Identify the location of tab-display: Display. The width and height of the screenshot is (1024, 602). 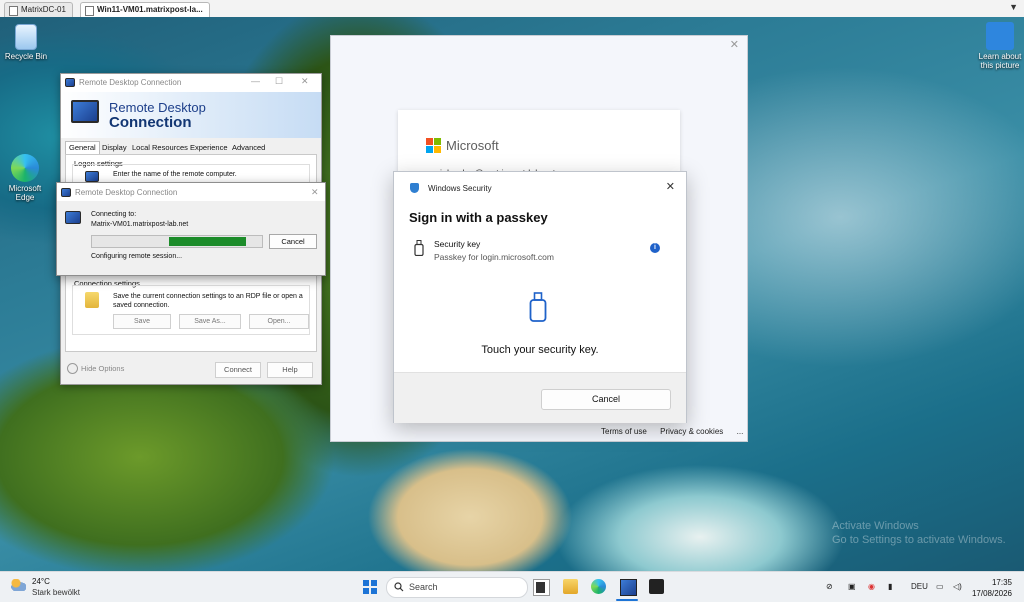
(114, 148).